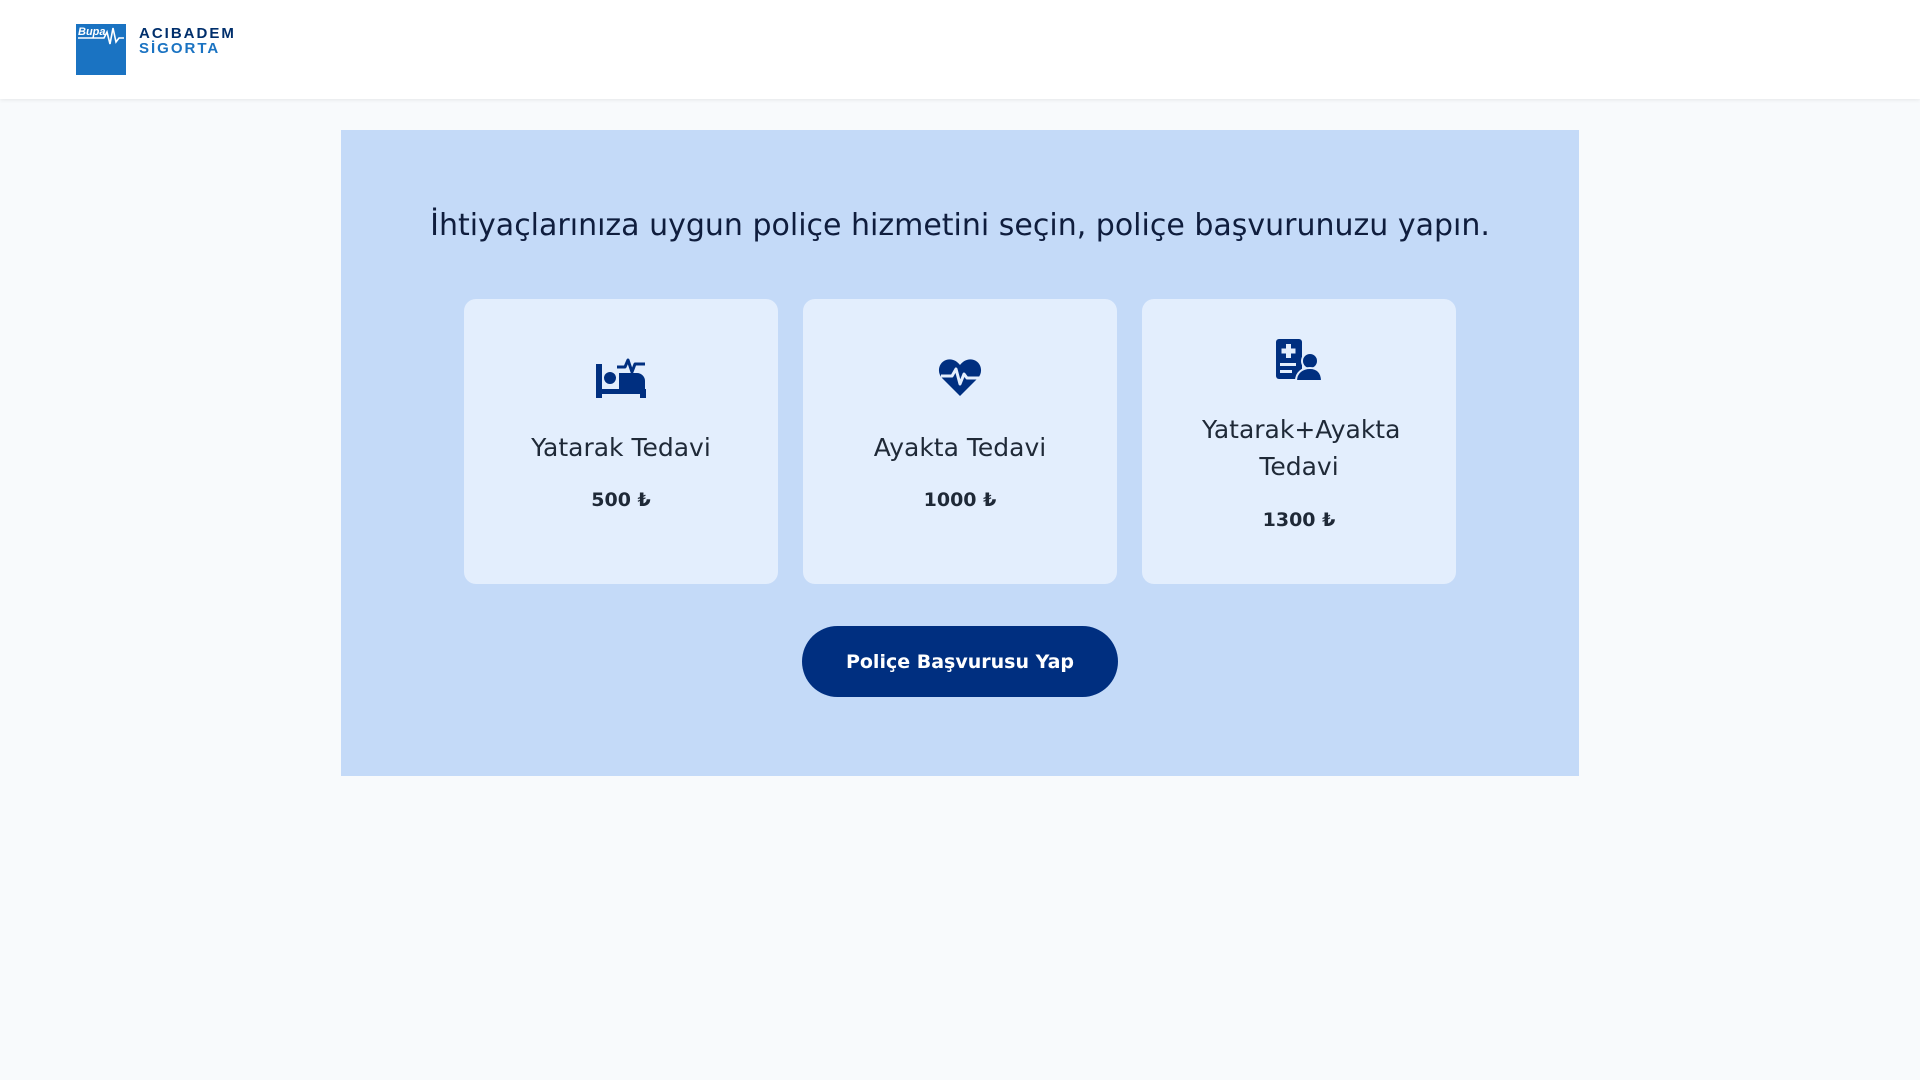 This screenshot has width=1920, height=1080. I want to click on hospital-bed-icon, so click(621, 377).